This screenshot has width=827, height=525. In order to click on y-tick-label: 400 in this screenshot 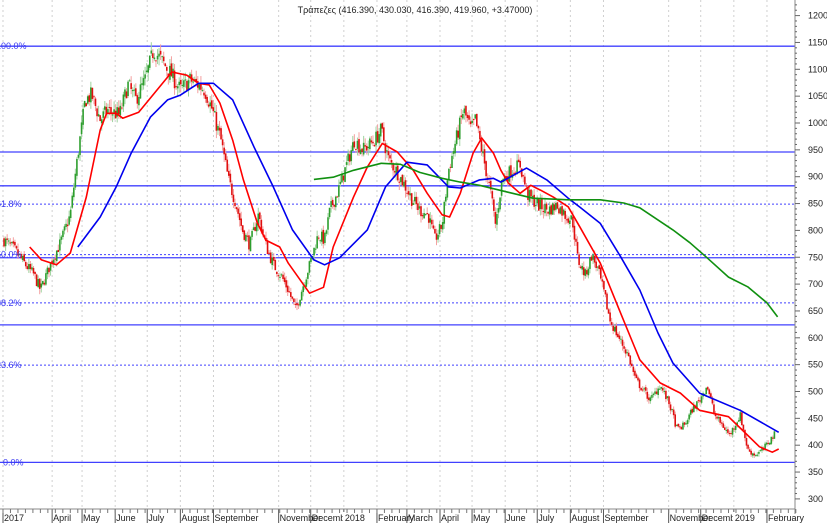, I will do `click(815, 445)`.